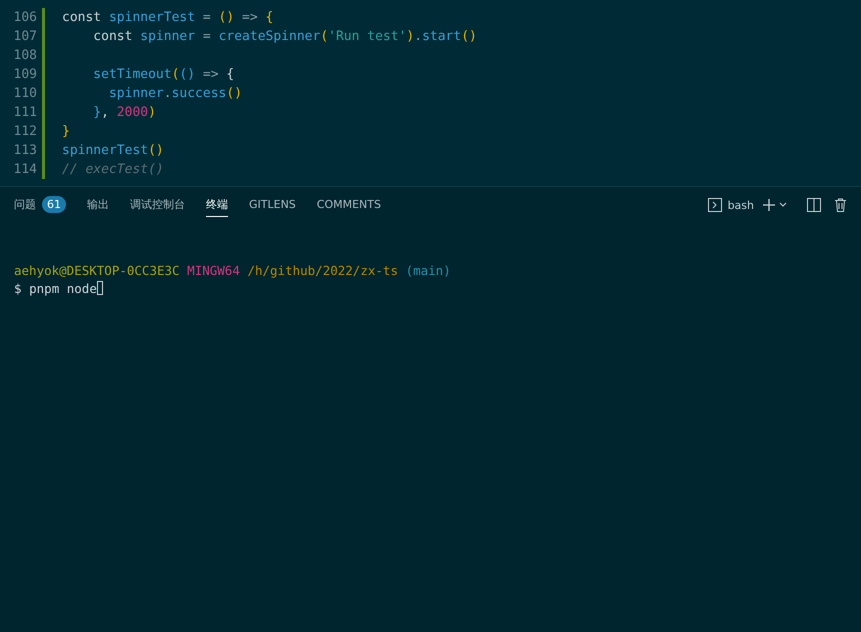 The height and width of the screenshot is (632, 861). I want to click on panel-tab: GITLENS, so click(272, 205).